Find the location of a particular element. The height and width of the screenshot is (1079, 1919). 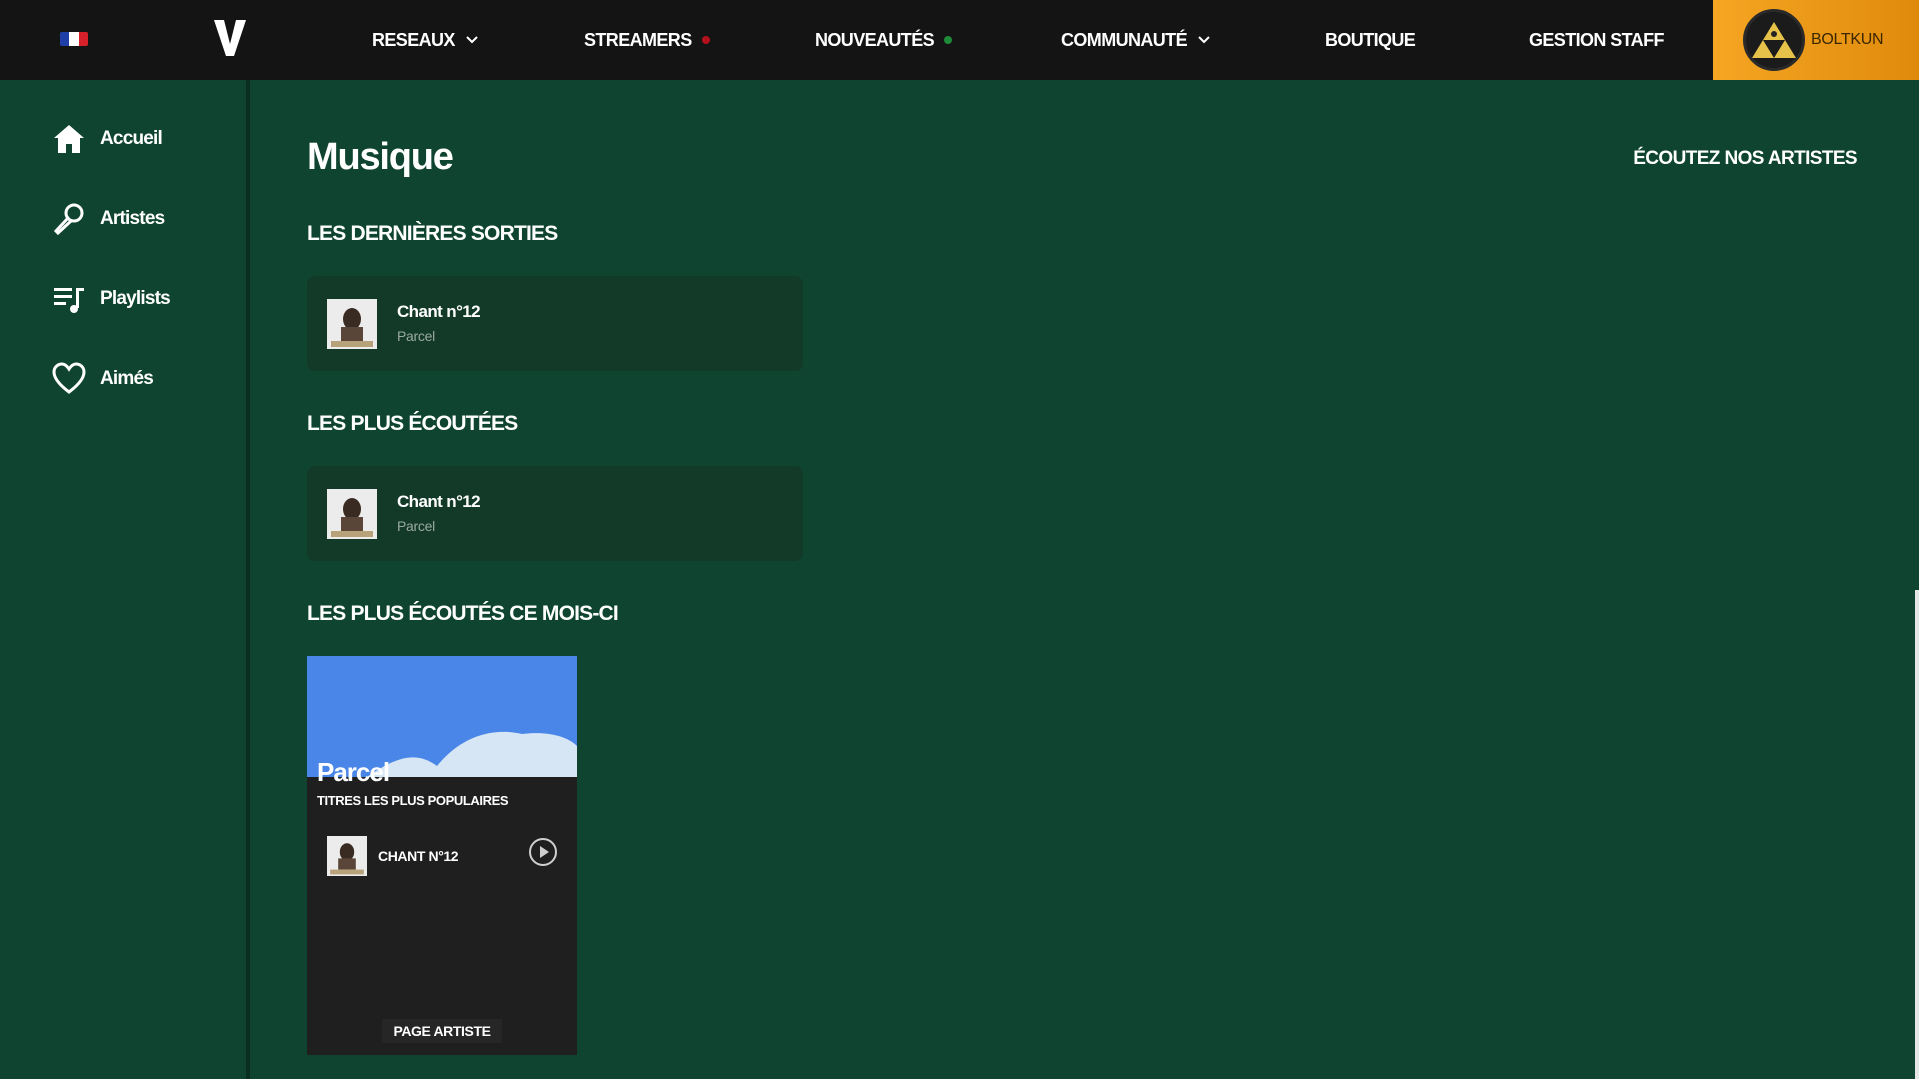

sidebar-item-playlists: Playlists is located at coordinates (111, 299).